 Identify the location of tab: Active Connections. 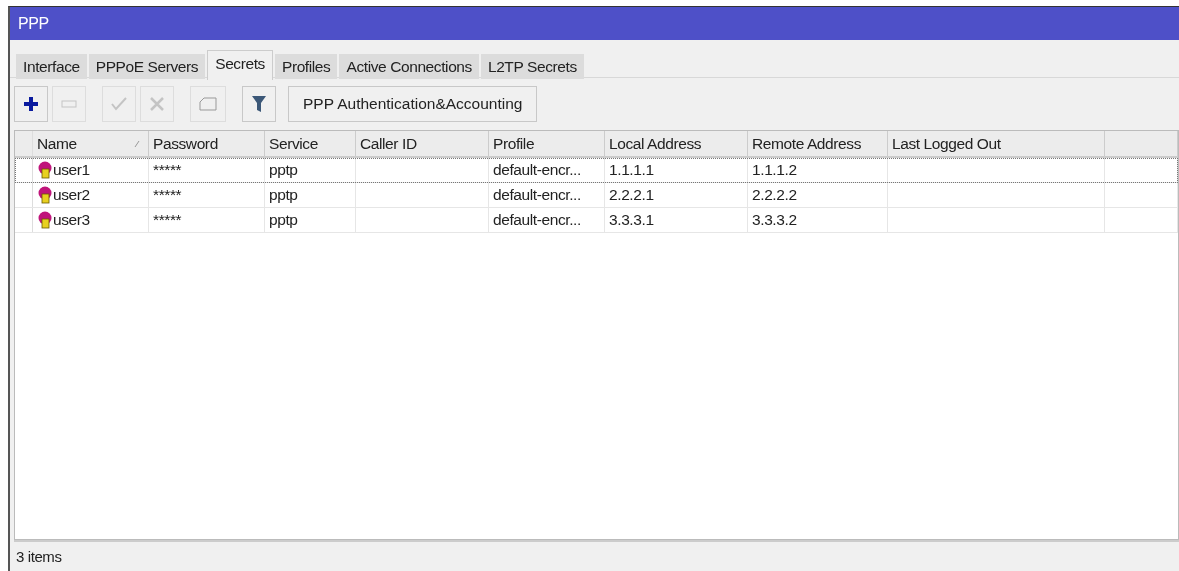
(409, 66).